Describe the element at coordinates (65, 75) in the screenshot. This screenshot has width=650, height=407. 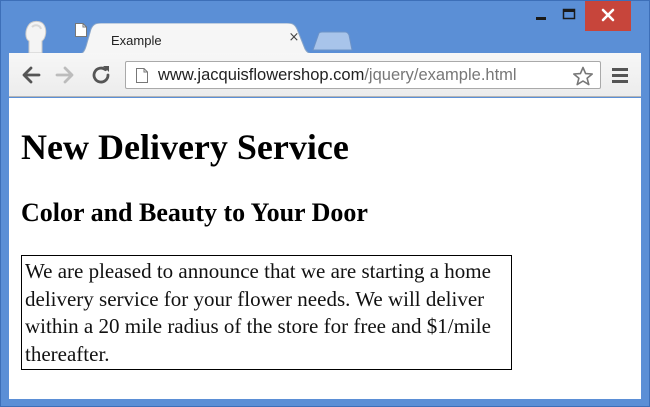
I see `forward-icon` at that location.